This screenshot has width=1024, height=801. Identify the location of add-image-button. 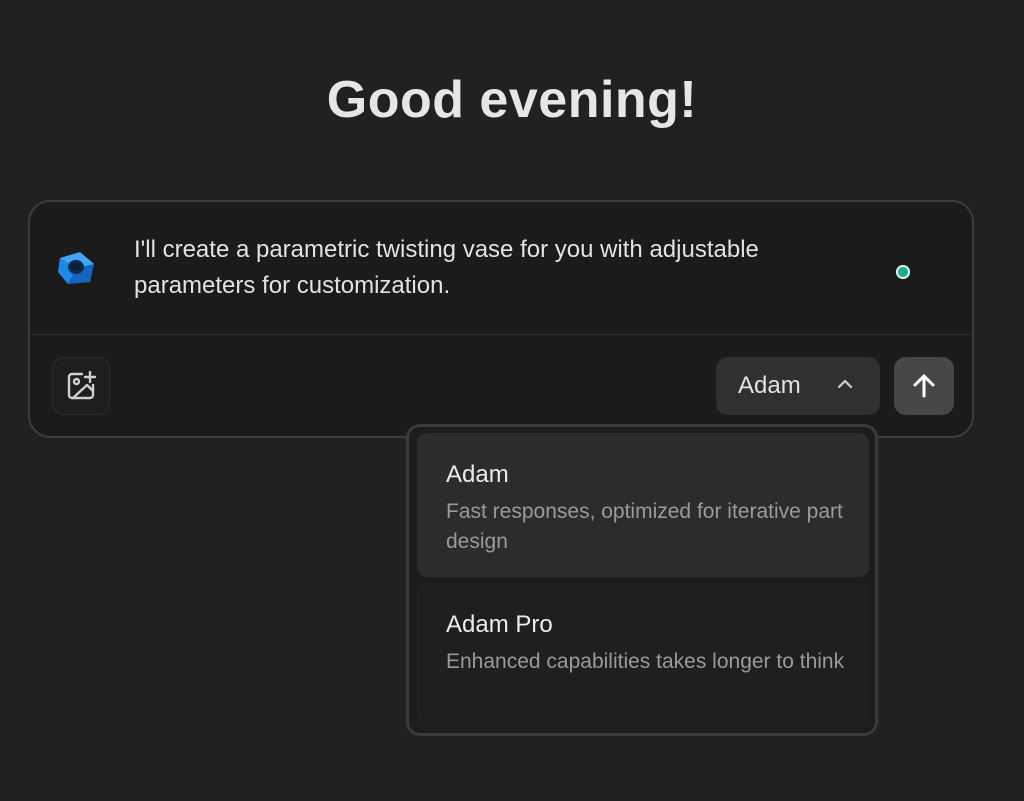
(81, 386).